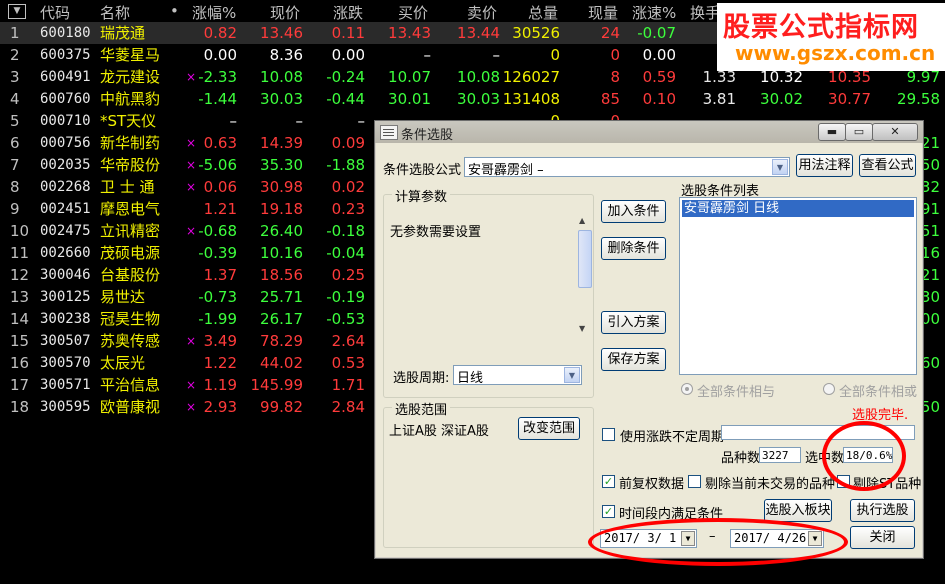  I want to click on add-to-board-button: 选股入板块, so click(798, 510).